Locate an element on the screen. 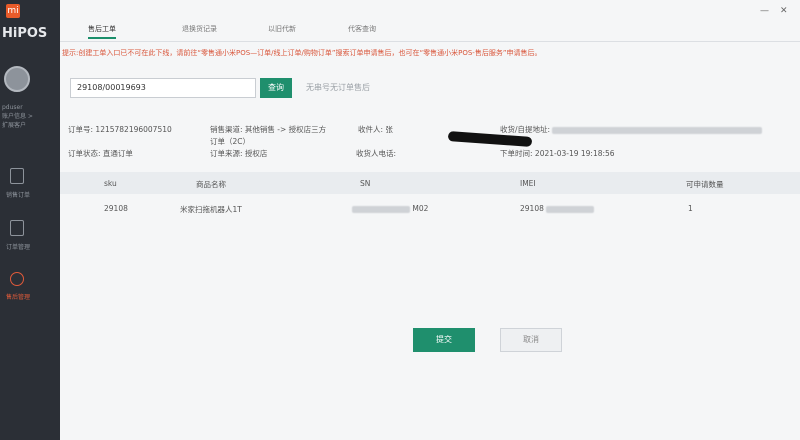  order-time-label: 下单时间: is located at coordinates (516, 153).